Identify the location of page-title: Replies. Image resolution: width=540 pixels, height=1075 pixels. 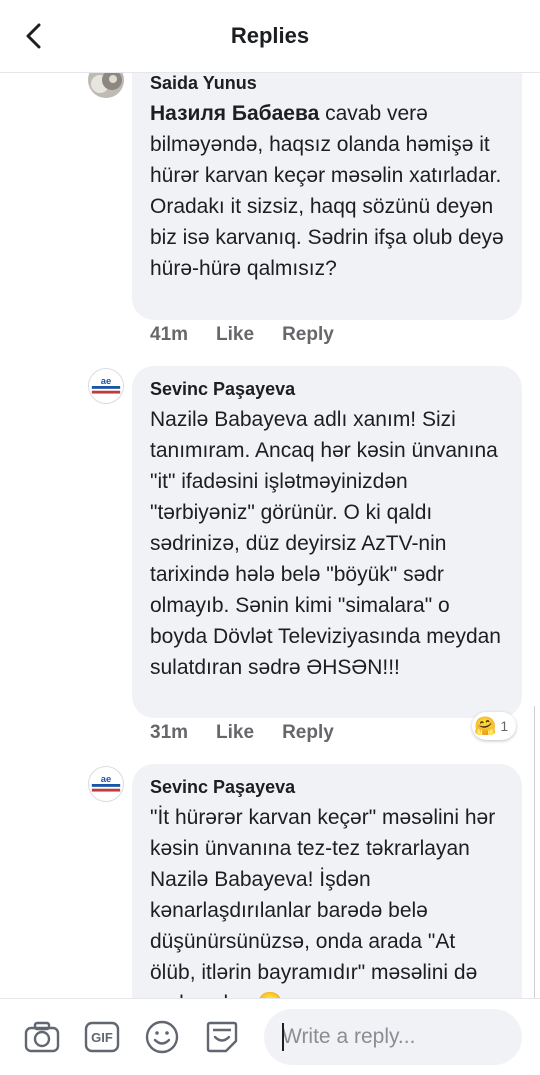
(270, 35).